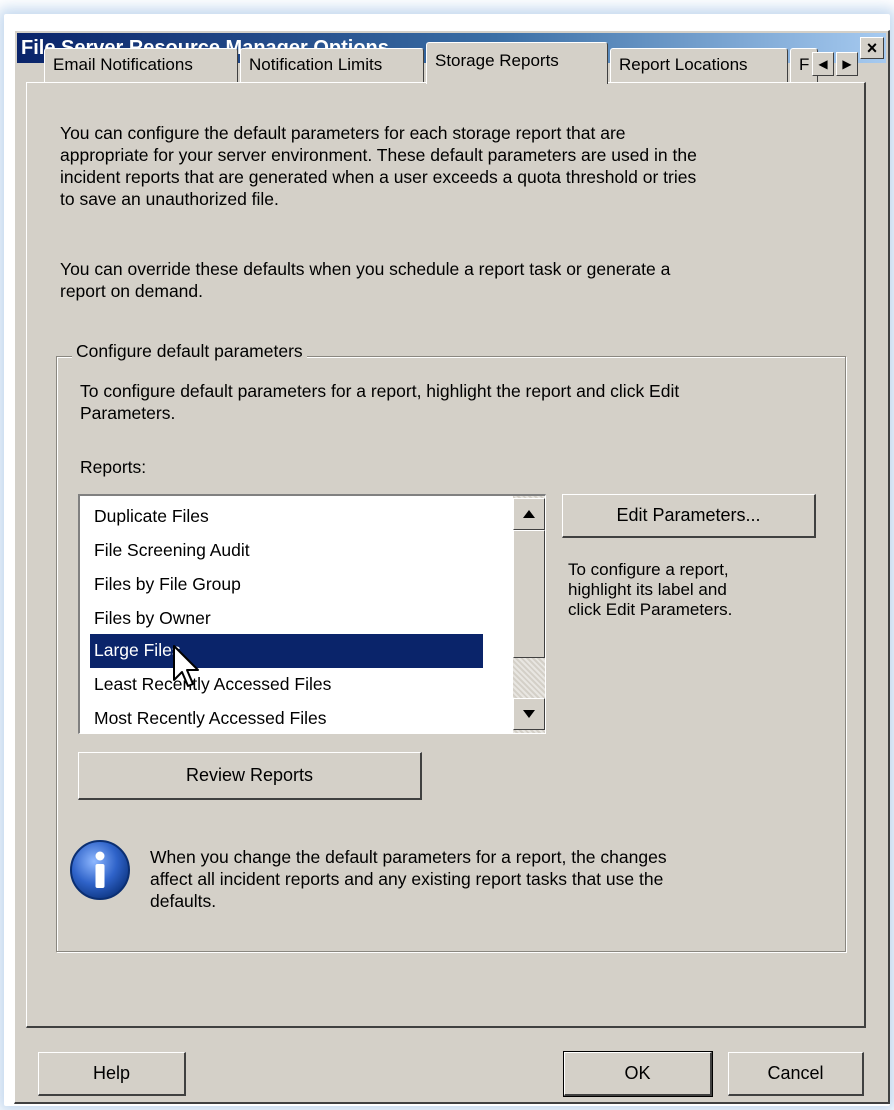 Image resolution: width=894 pixels, height=1110 pixels. I want to click on close-icon: ×, so click(872, 48).